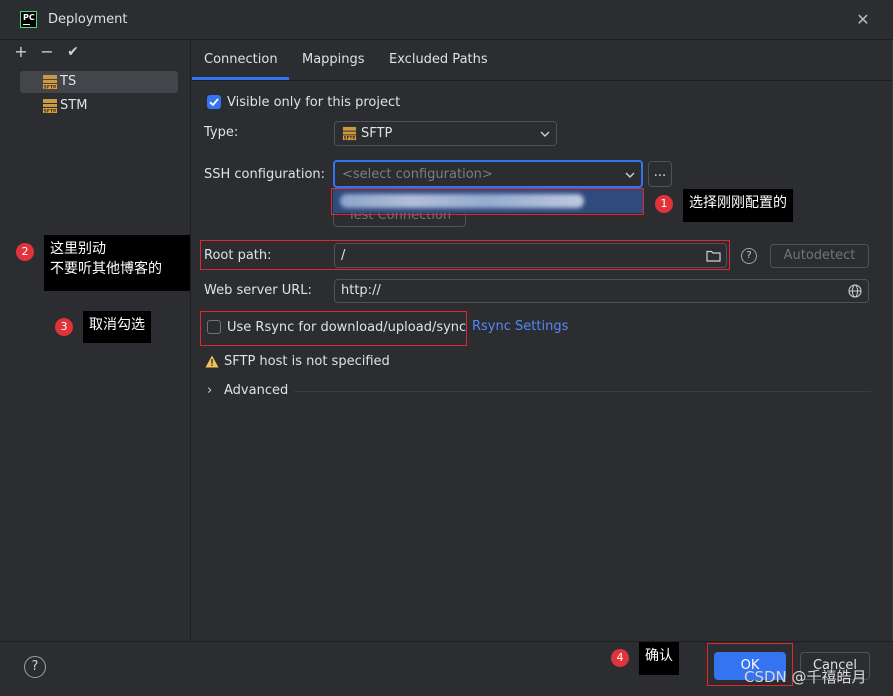  Describe the element at coordinates (221, 132) in the screenshot. I see `type-label: Type:` at that location.